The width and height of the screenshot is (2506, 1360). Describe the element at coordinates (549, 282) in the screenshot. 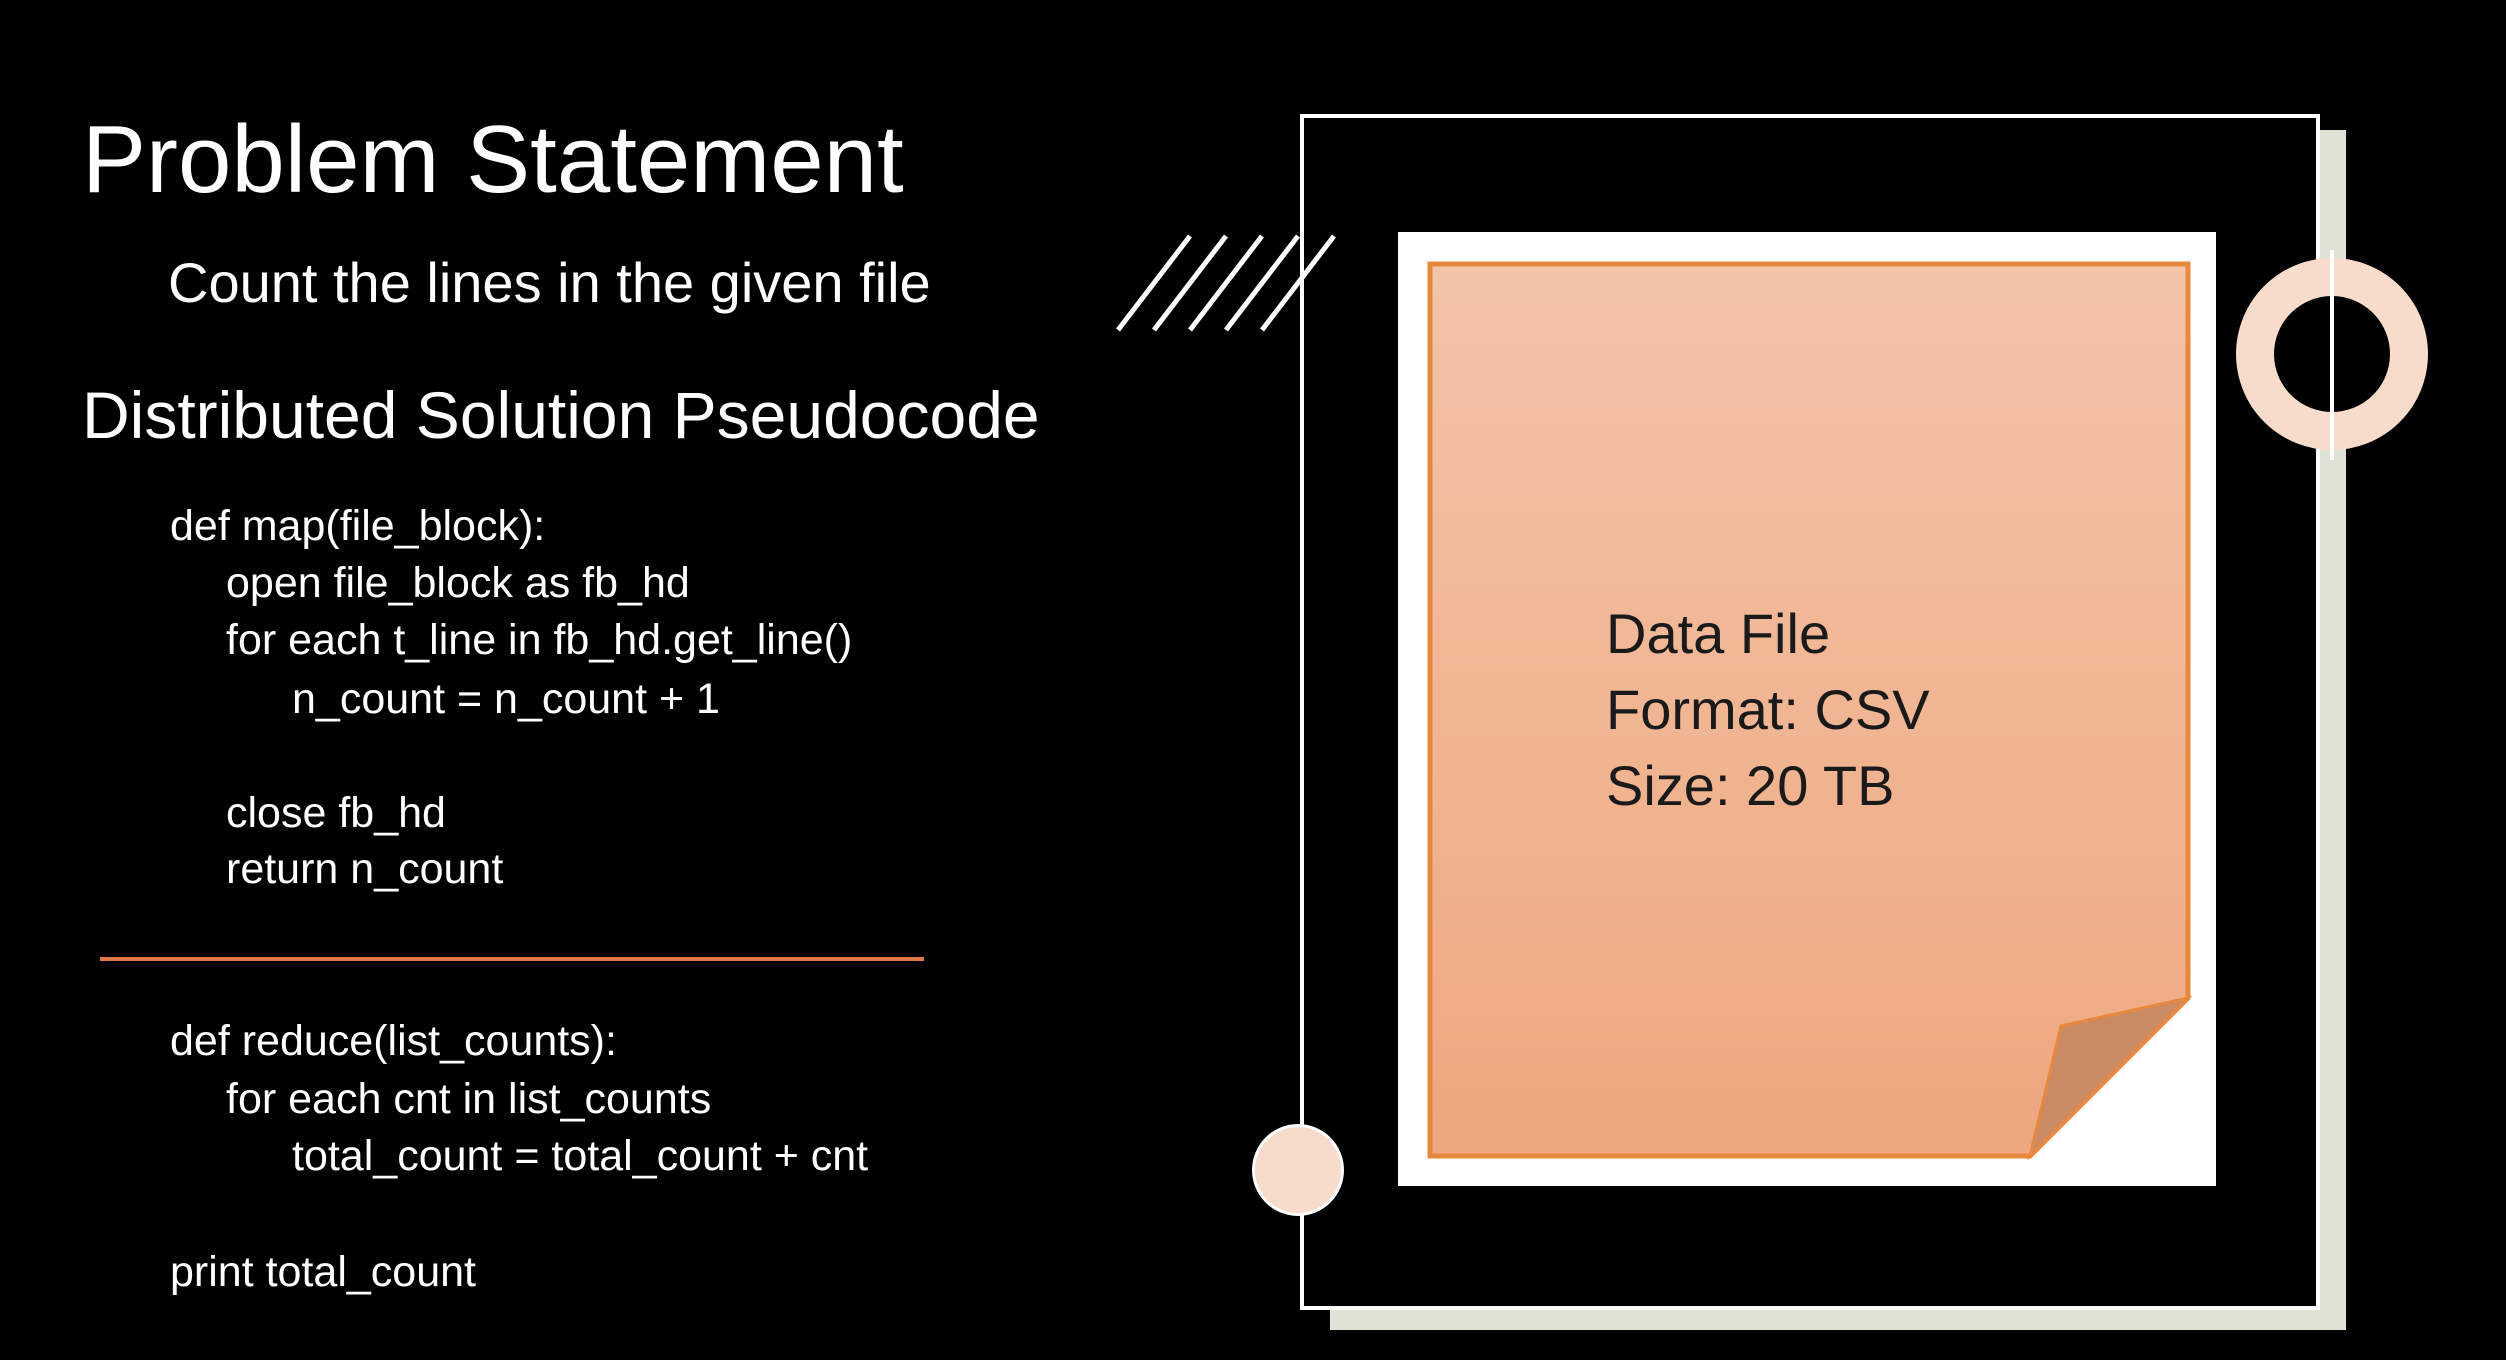

I see `problem-description: Count the lines in the given file` at that location.